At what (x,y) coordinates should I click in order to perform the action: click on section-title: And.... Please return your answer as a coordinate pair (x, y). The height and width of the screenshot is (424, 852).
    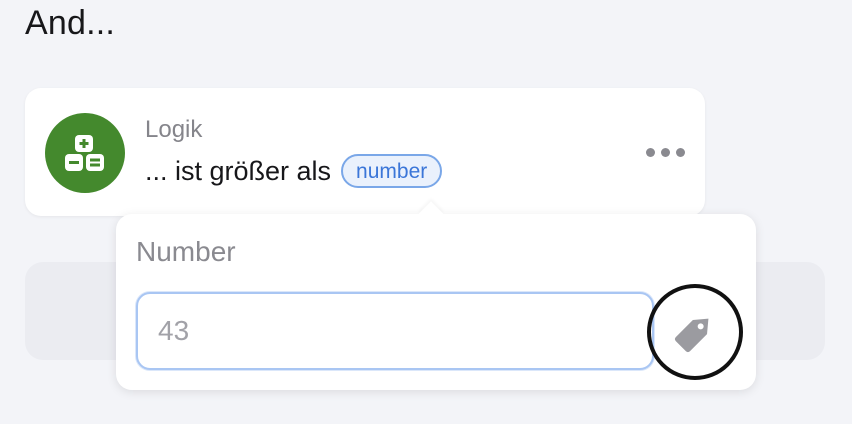
    Looking at the image, I should click on (70, 23).